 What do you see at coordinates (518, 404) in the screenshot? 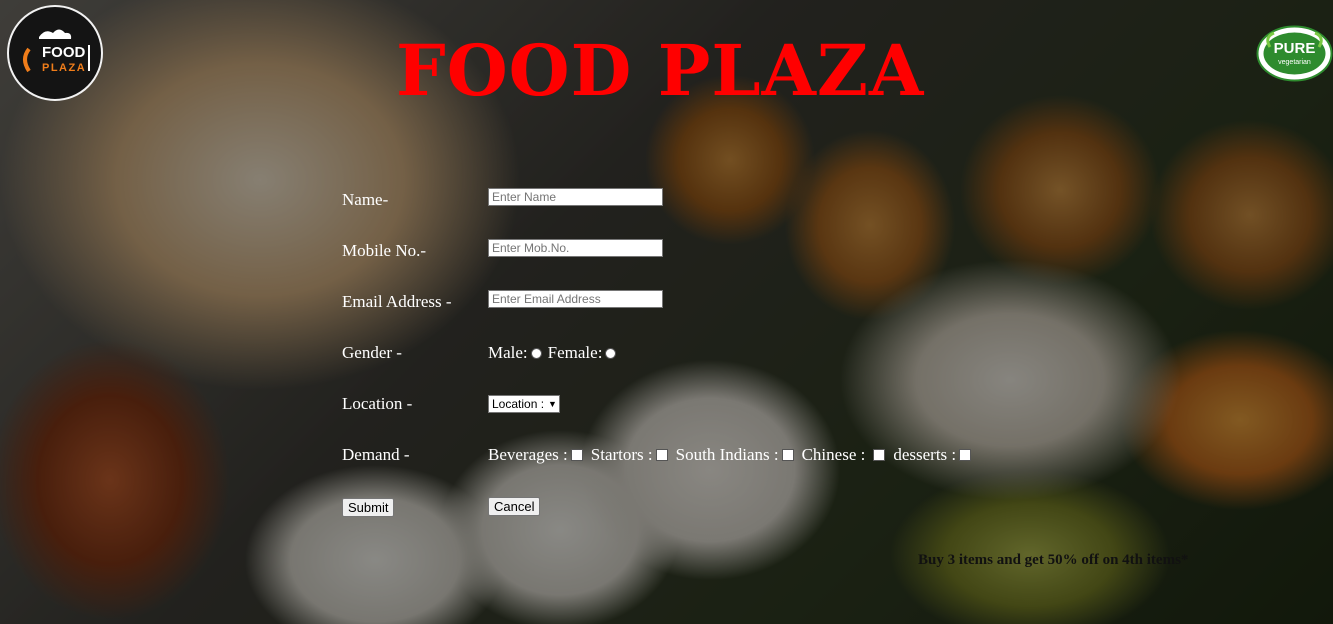
I see `location-selected-value: Location :` at bounding box center [518, 404].